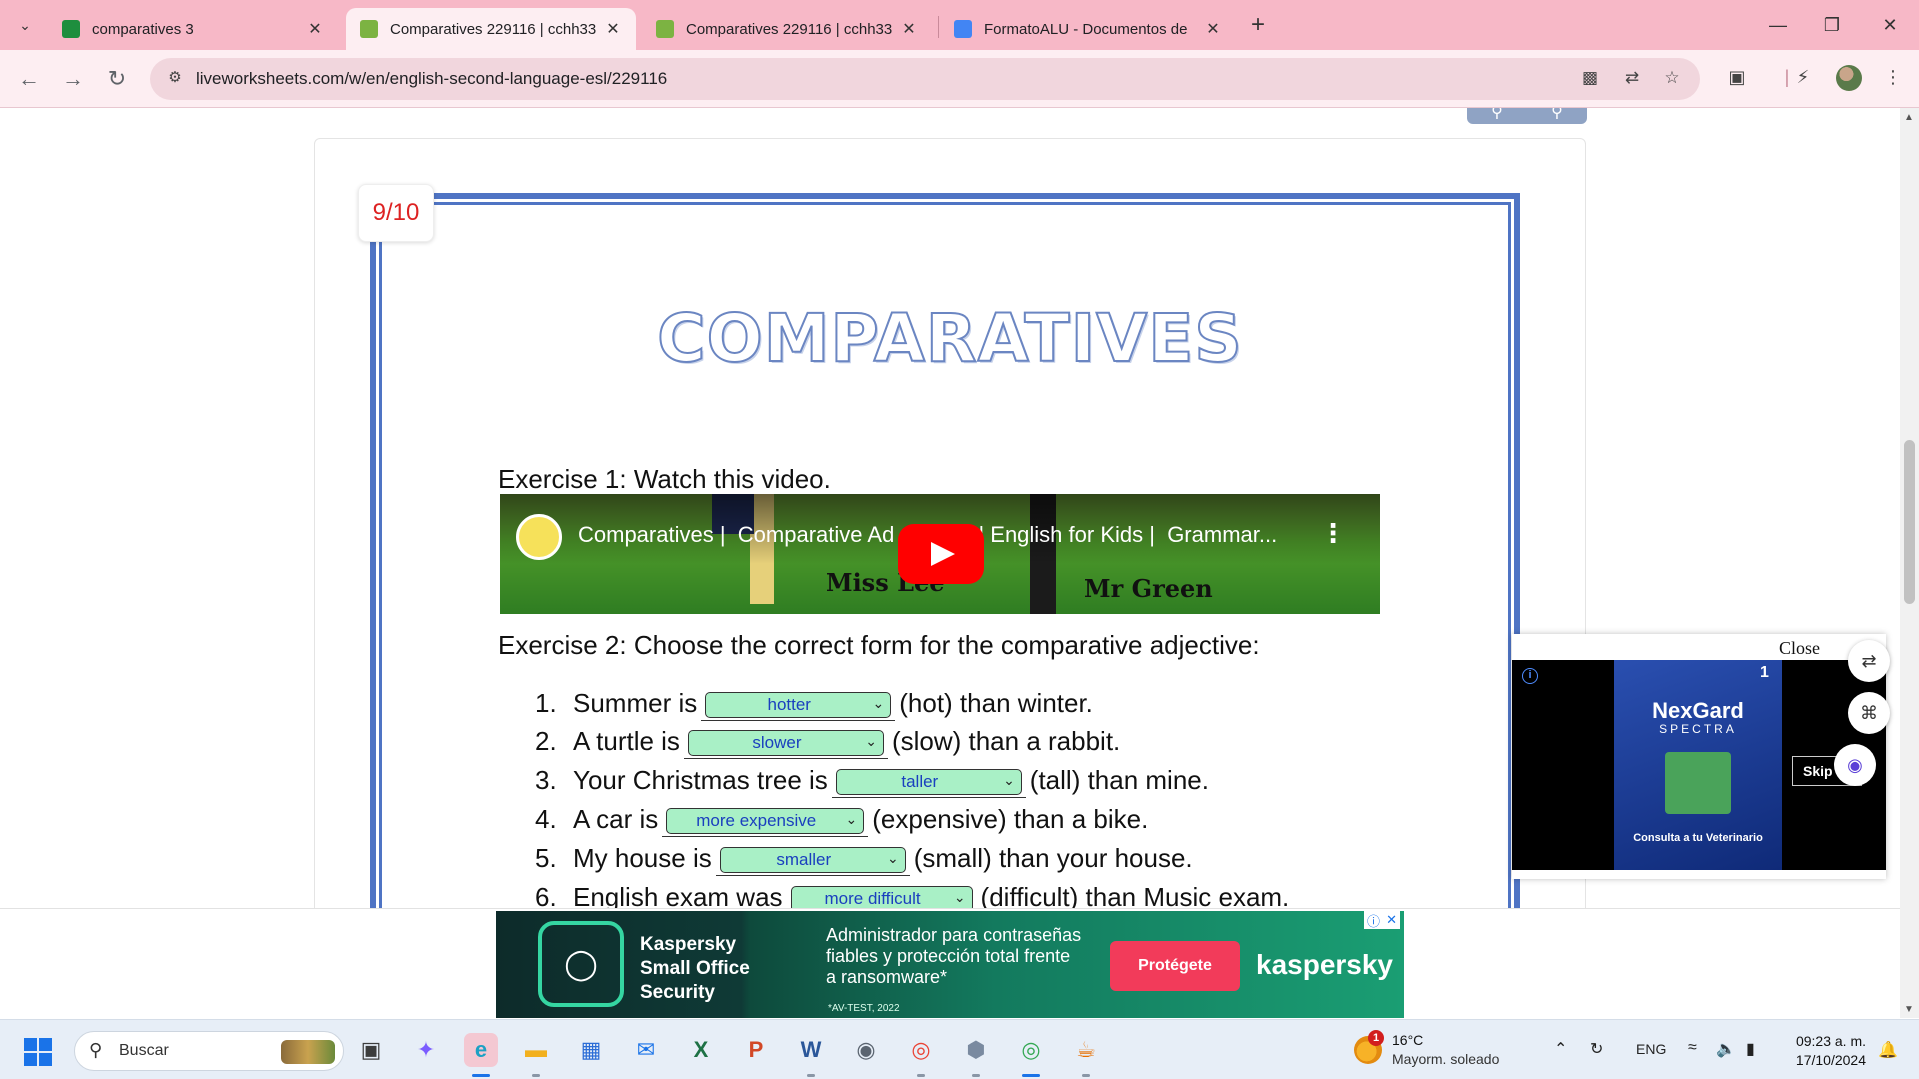 This screenshot has width=1919, height=1079. What do you see at coordinates (678, 895) in the screenshot?
I see `item-text-before: English exam was` at bounding box center [678, 895].